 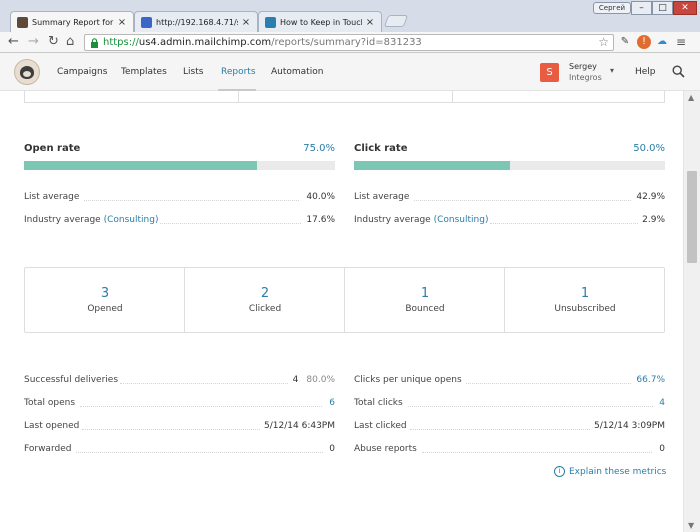 I want to click on browser-tab-sugarcrm: http://192.168.4.71/sugarc ×, so click(x=196, y=21).